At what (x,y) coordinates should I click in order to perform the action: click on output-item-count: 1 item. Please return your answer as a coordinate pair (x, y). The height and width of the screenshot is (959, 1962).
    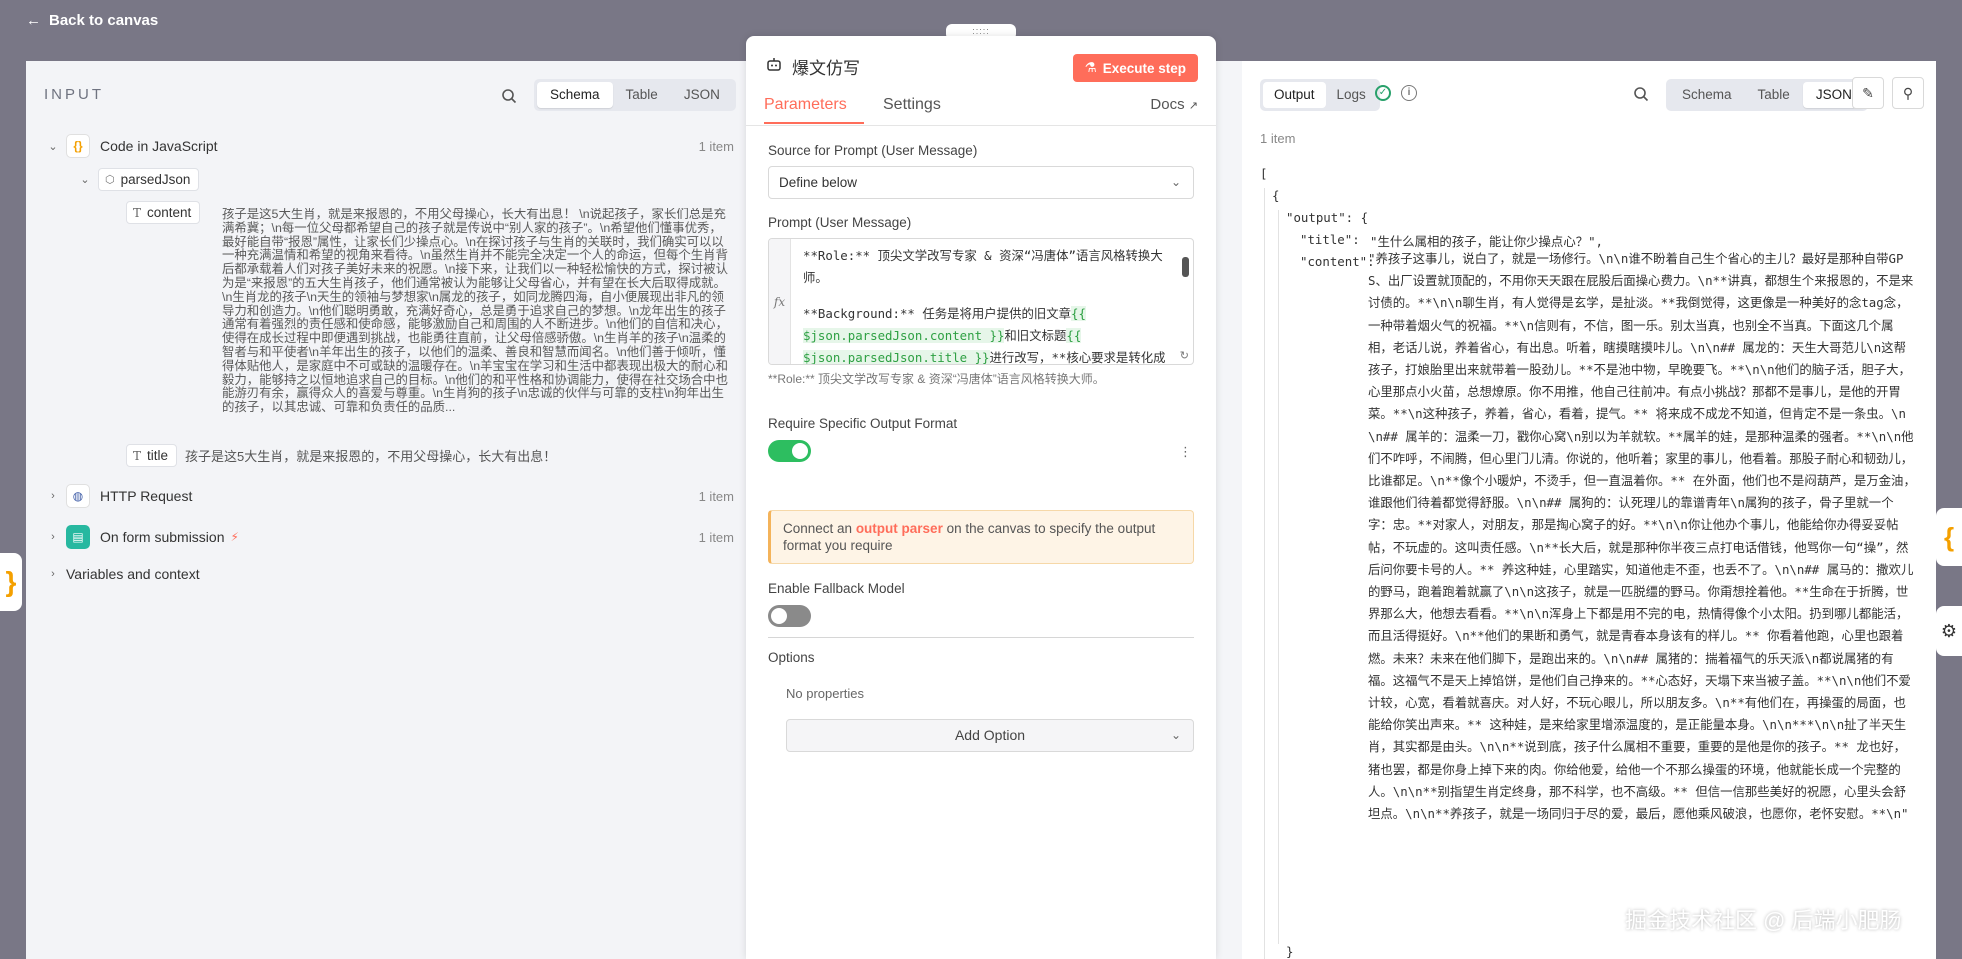
    Looking at the image, I should click on (1278, 138).